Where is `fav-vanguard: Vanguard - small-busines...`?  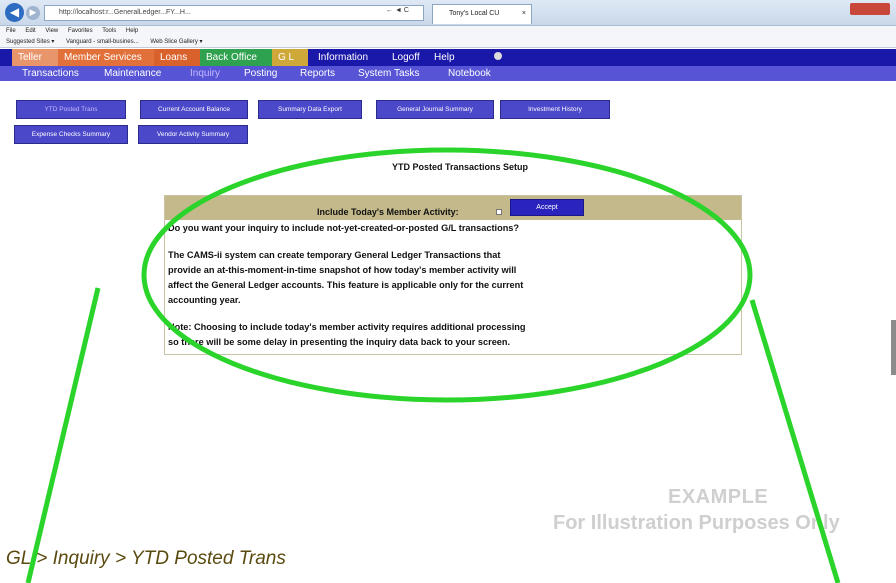 fav-vanguard: Vanguard - small-busines... is located at coordinates (102, 42).